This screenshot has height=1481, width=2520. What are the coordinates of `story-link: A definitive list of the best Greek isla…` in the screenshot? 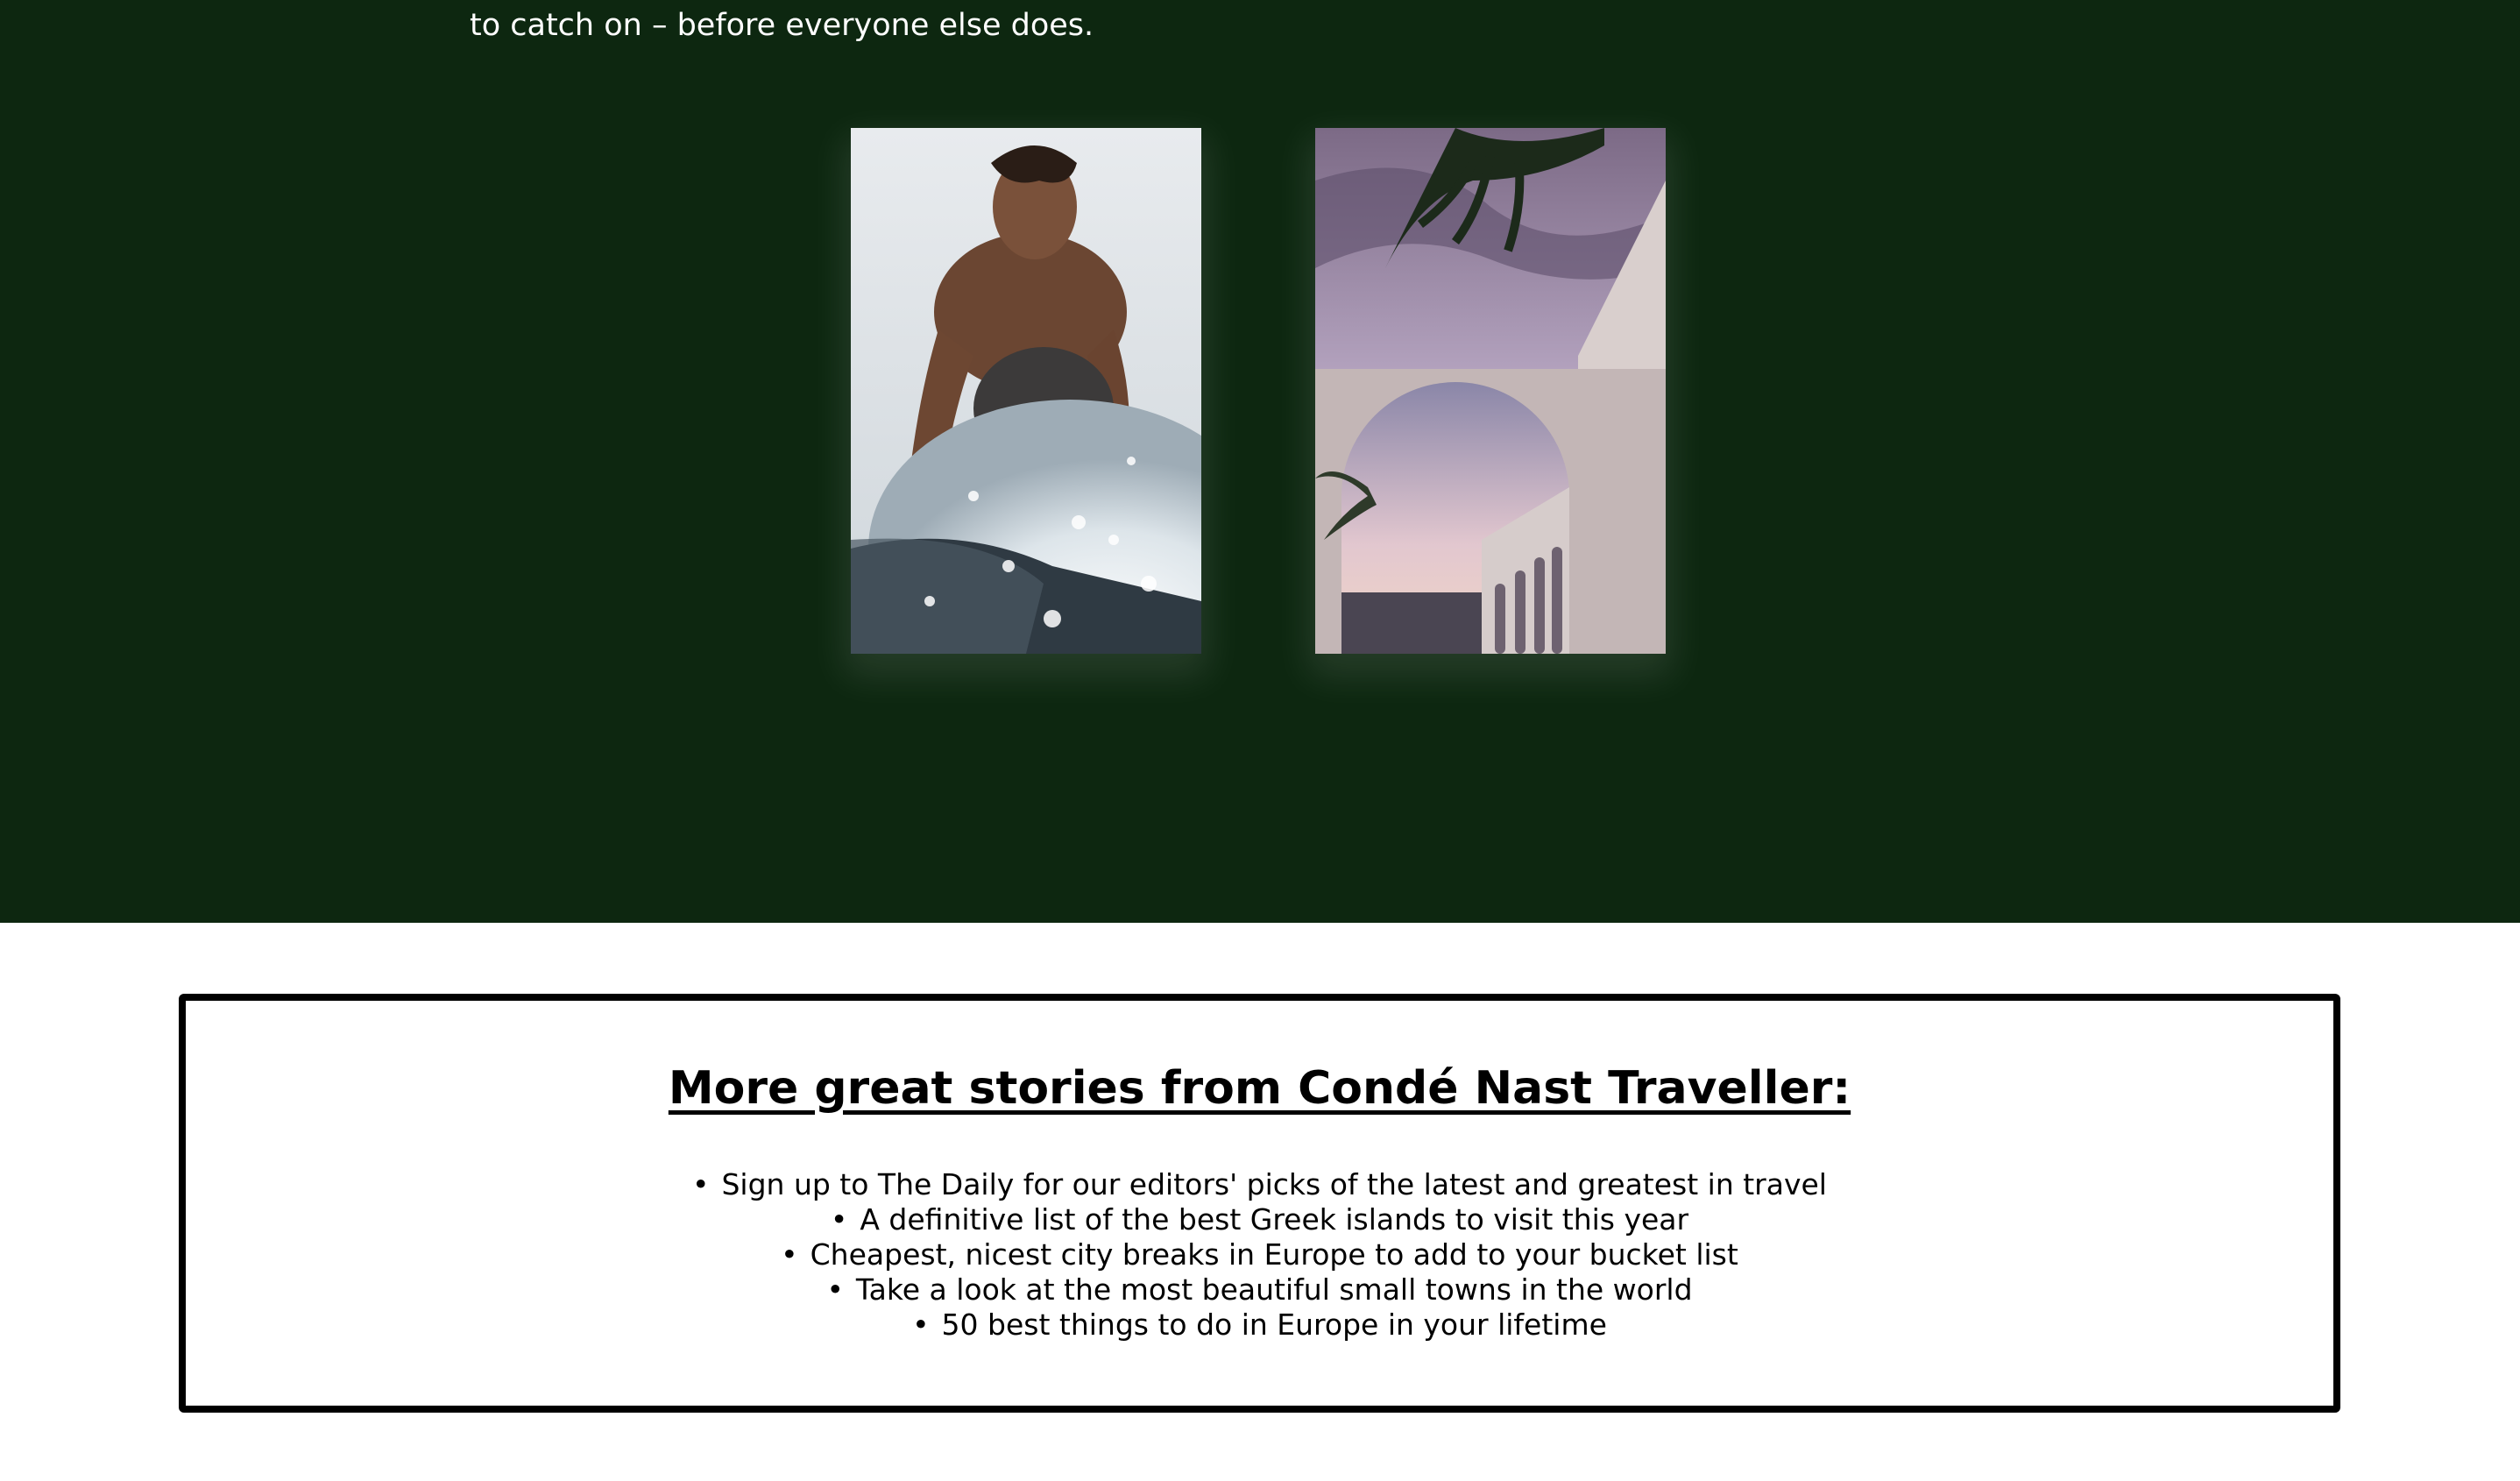 It's located at (1274, 1219).